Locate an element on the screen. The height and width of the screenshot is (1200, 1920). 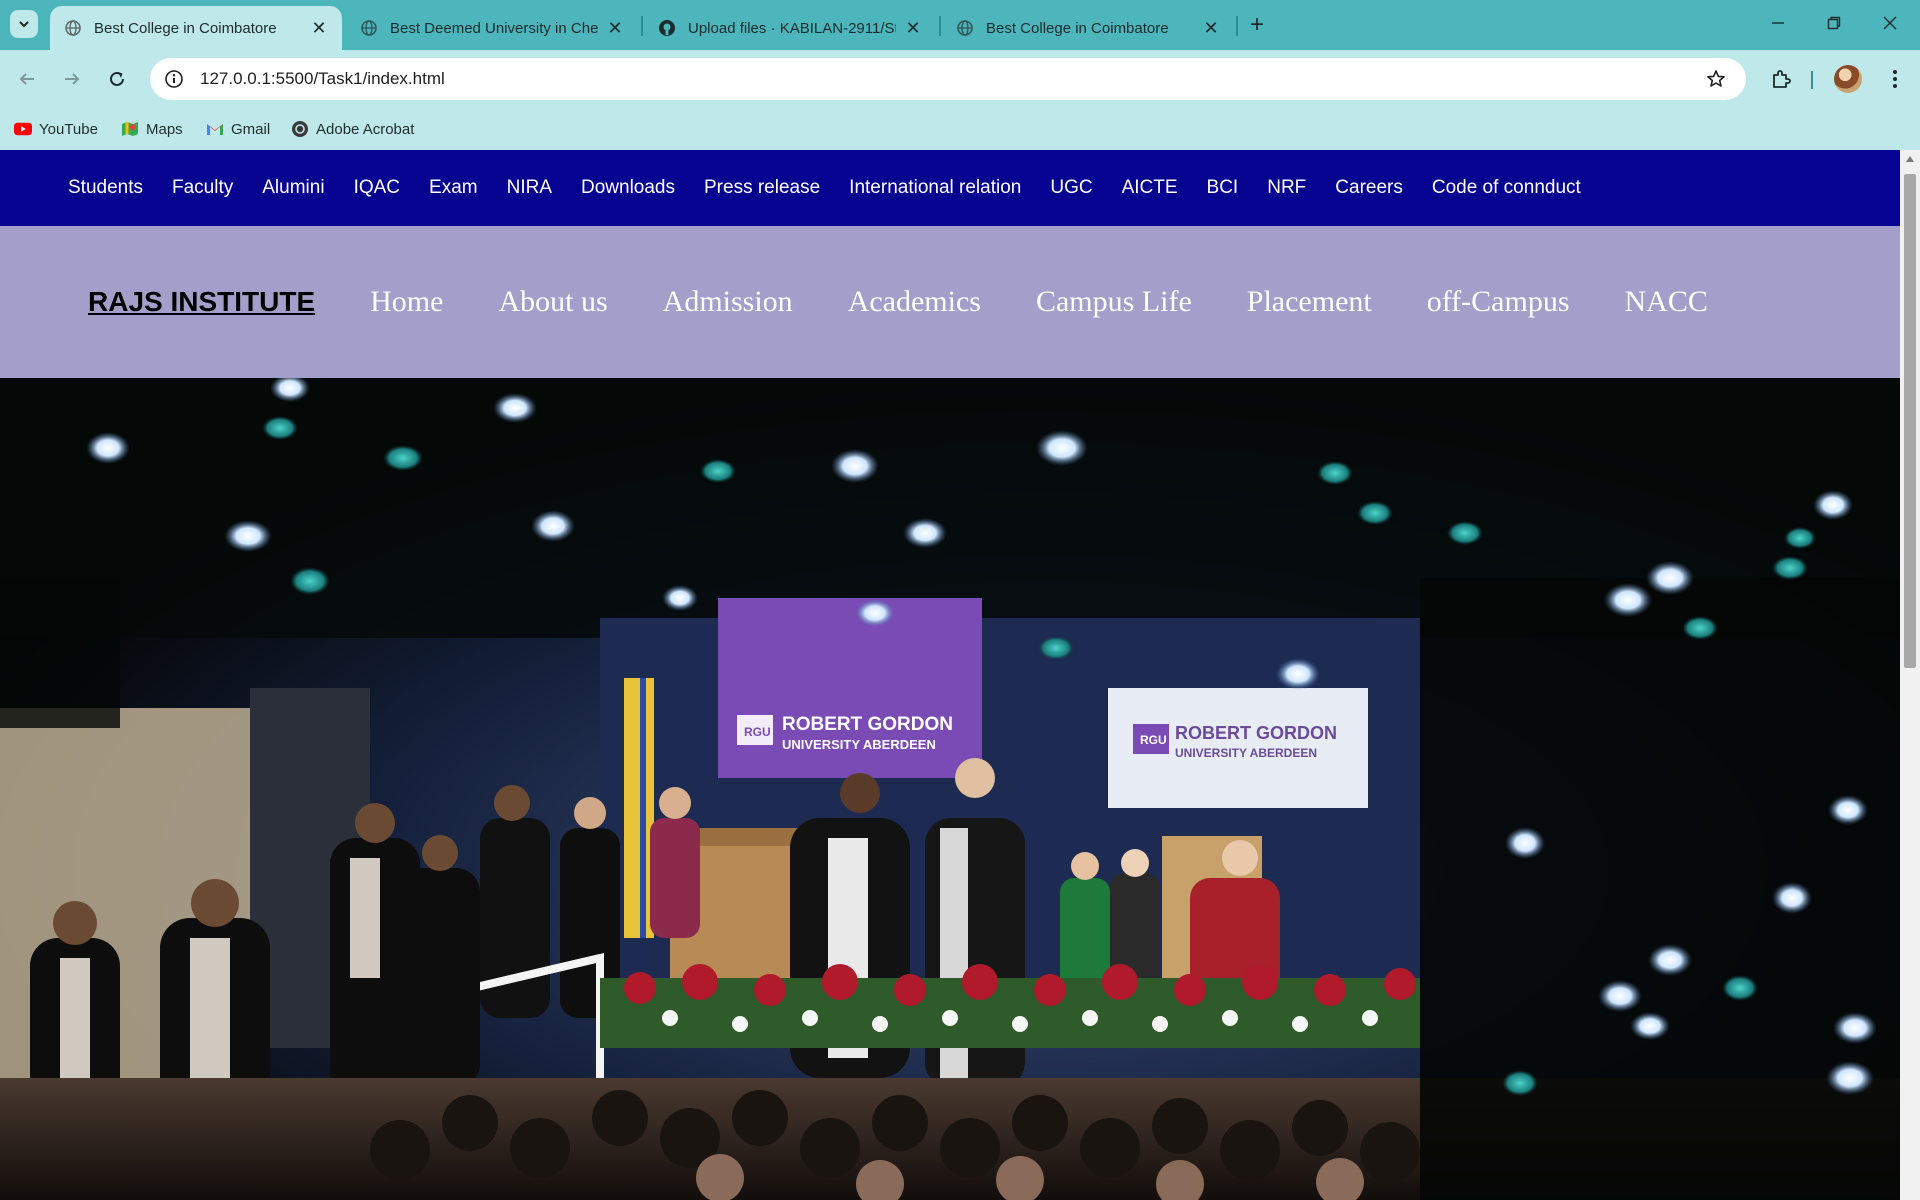
tab-4: Best College in Coimbatore ✕ is located at coordinates (1088, 28).